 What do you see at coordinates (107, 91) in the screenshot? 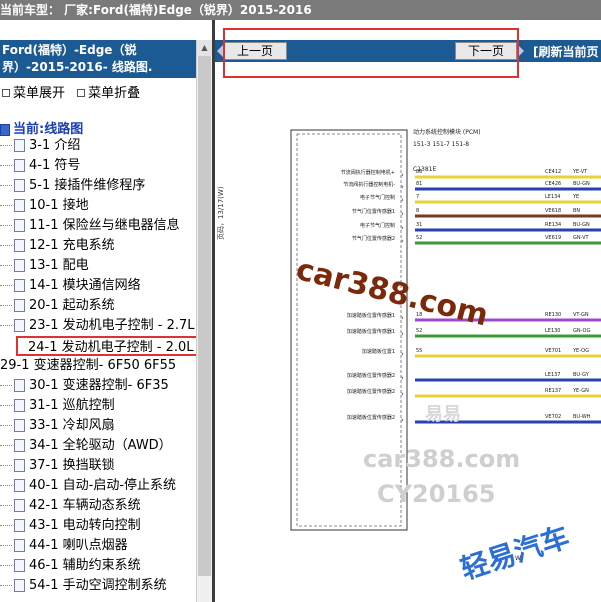
I see `menu-collapse-button: 菜单折叠` at bounding box center [107, 91].